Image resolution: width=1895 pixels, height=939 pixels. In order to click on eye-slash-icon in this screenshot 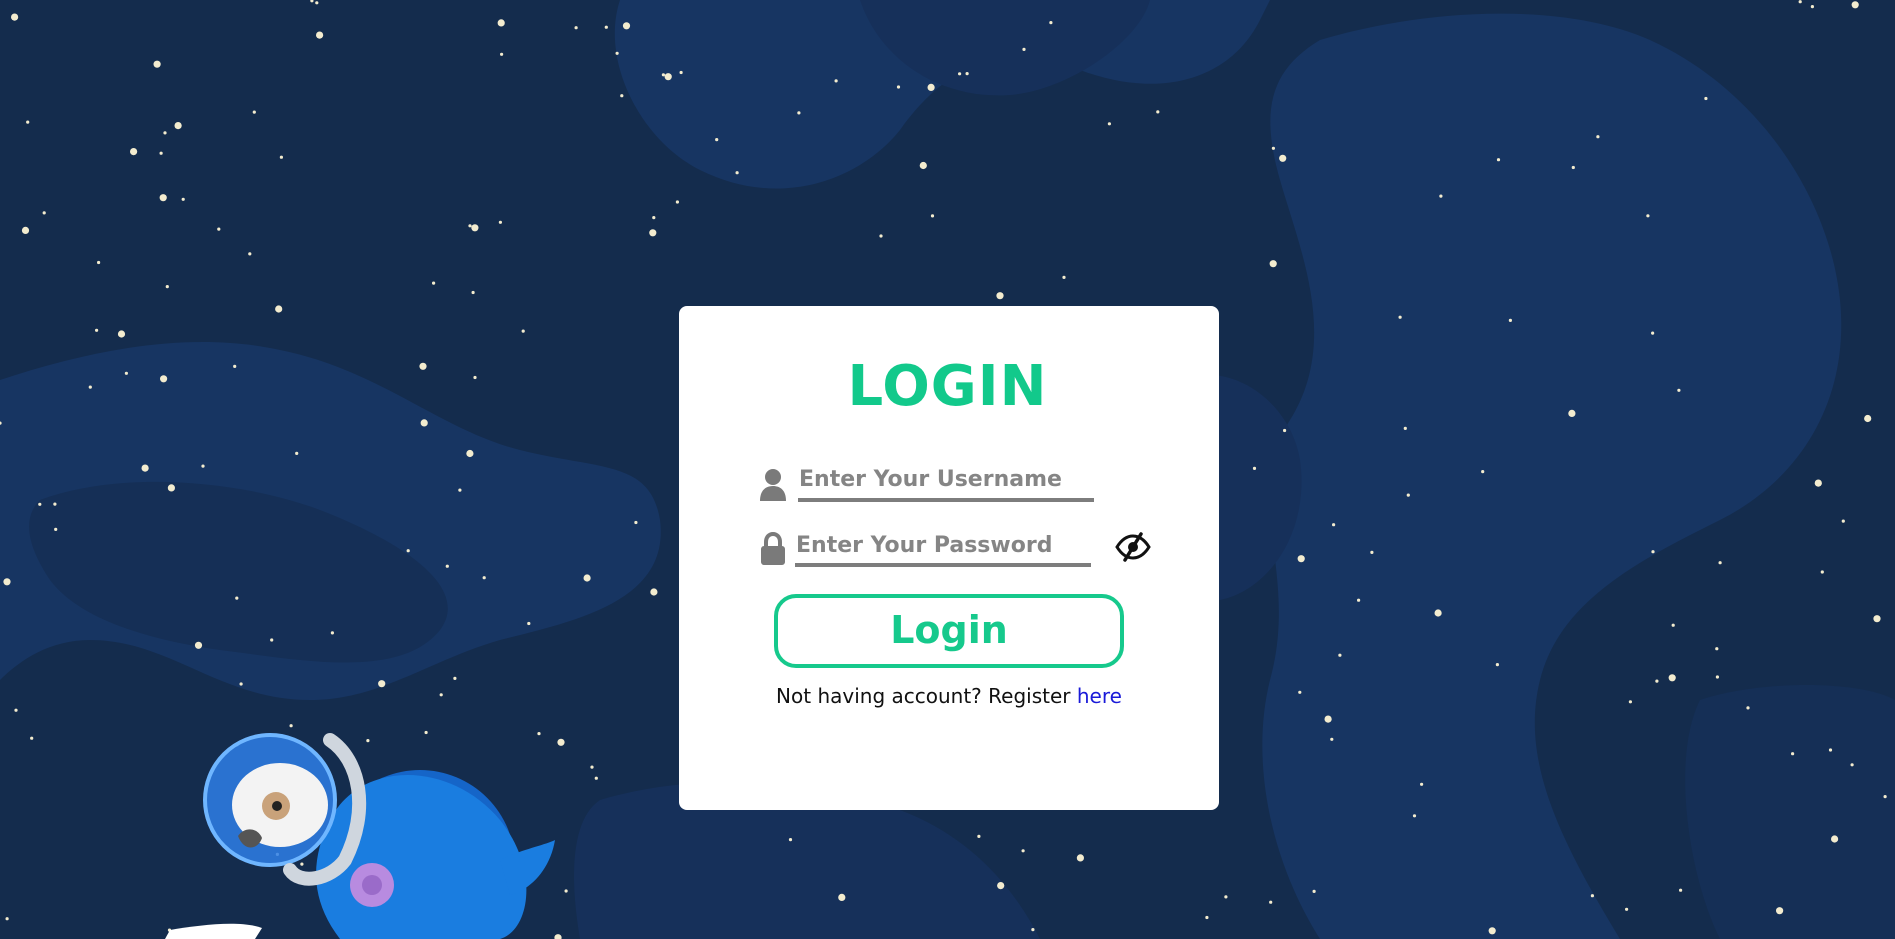, I will do `click(1133, 547)`.